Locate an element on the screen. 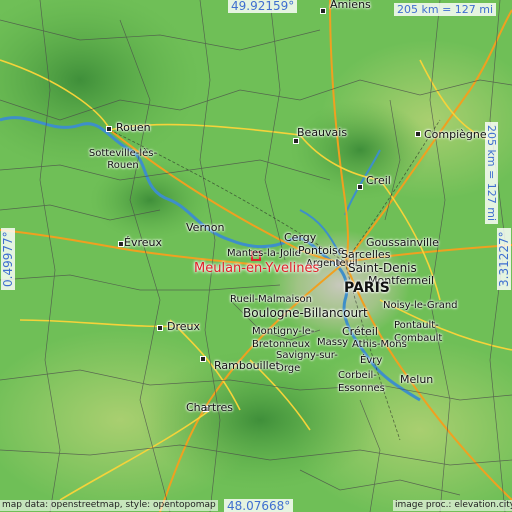 The height and width of the screenshot is (512, 512). left-longitude-label: 0.49977° is located at coordinates (8, 259).